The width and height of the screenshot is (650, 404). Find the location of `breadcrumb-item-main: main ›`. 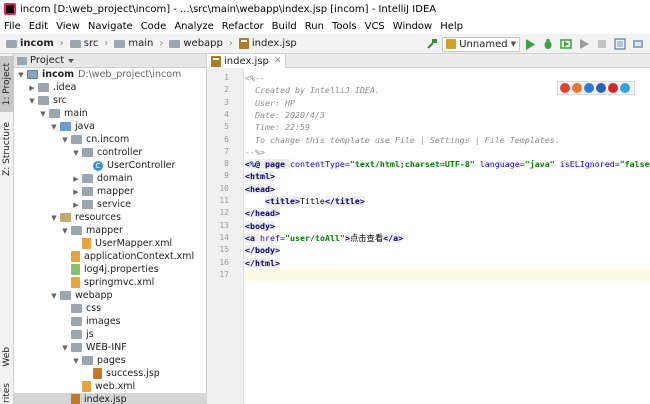

breadcrumb-item-main: main › is located at coordinates (138, 43).